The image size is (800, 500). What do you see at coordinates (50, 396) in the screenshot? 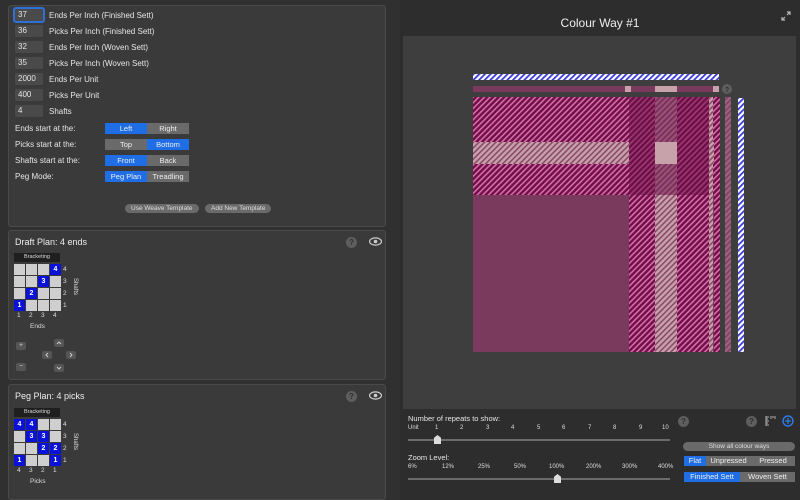
I see `peg-plan-title: Peg Plan: 4 picks` at bounding box center [50, 396].